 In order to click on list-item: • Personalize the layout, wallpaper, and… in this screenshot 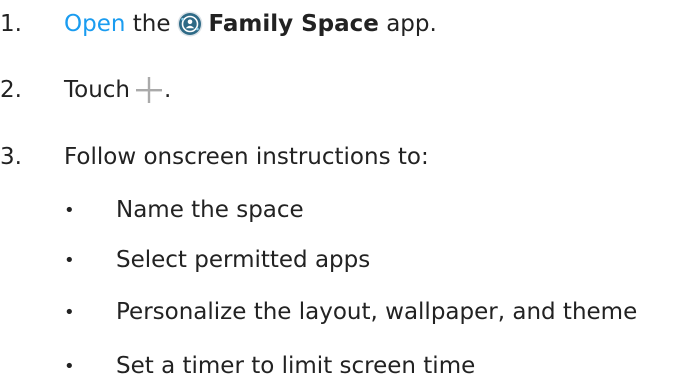, I will do `click(350, 312)`.